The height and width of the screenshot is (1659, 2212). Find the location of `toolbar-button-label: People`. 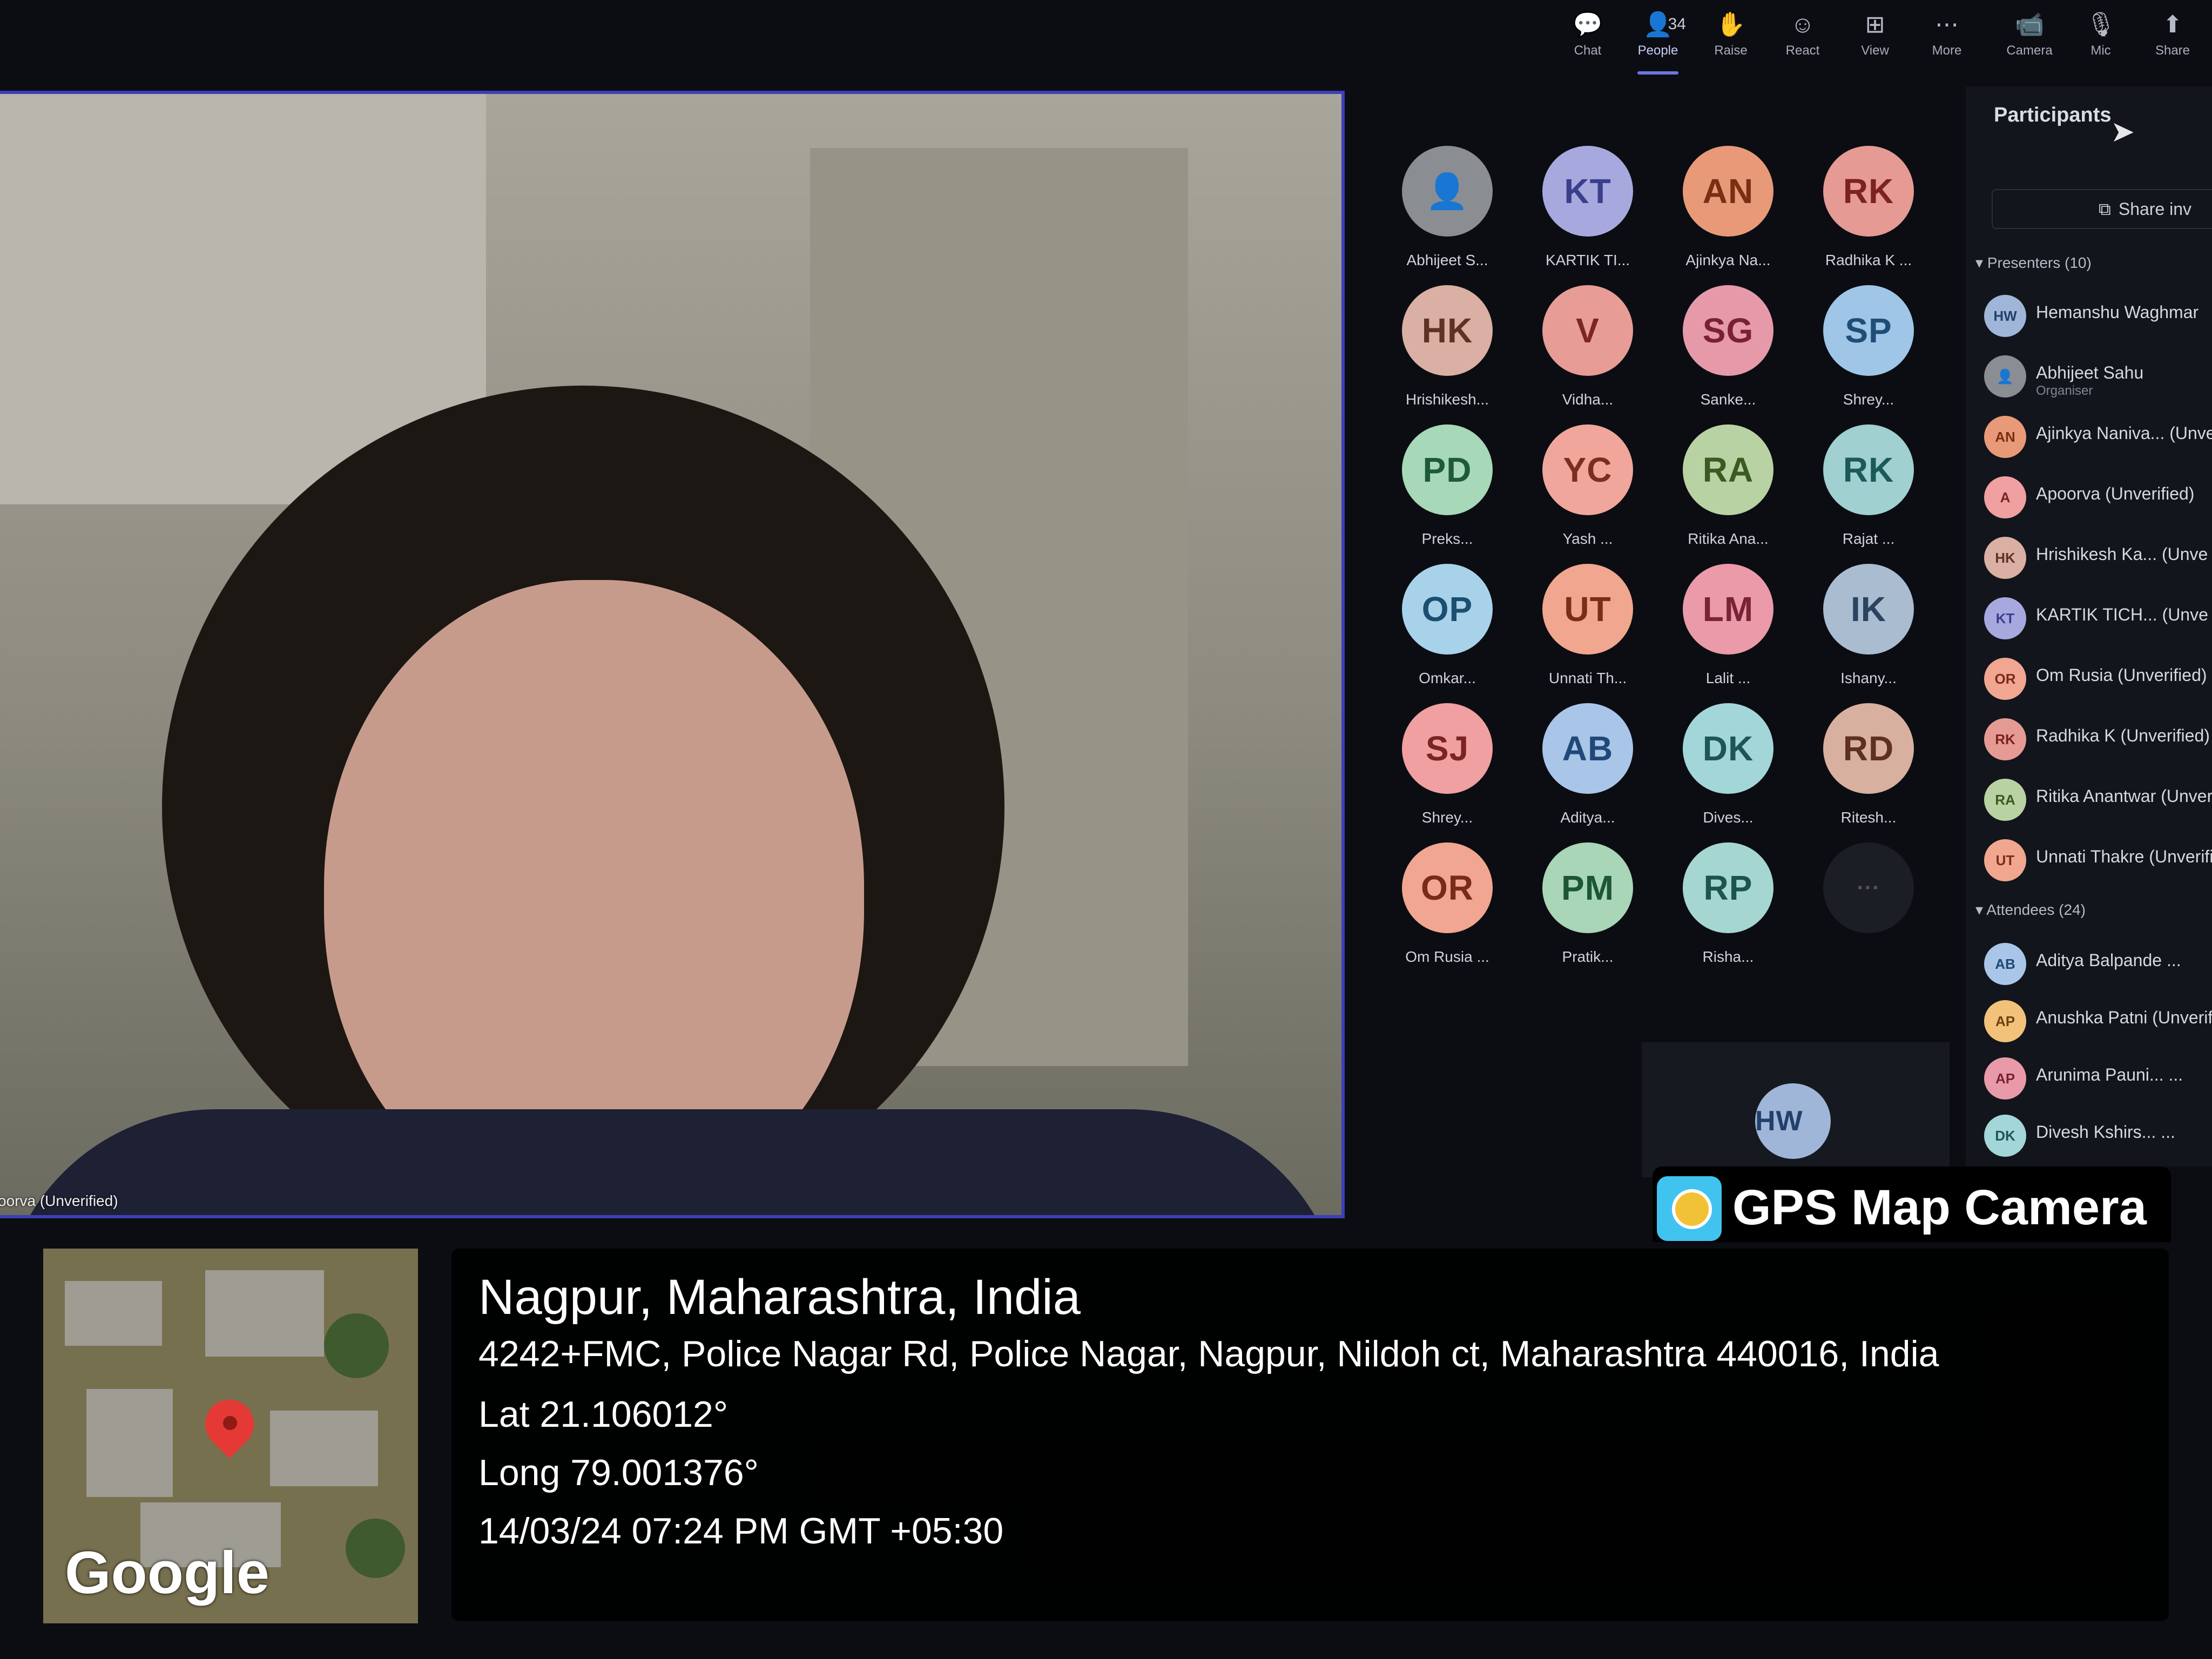

toolbar-button-label: People is located at coordinates (1657, 50).